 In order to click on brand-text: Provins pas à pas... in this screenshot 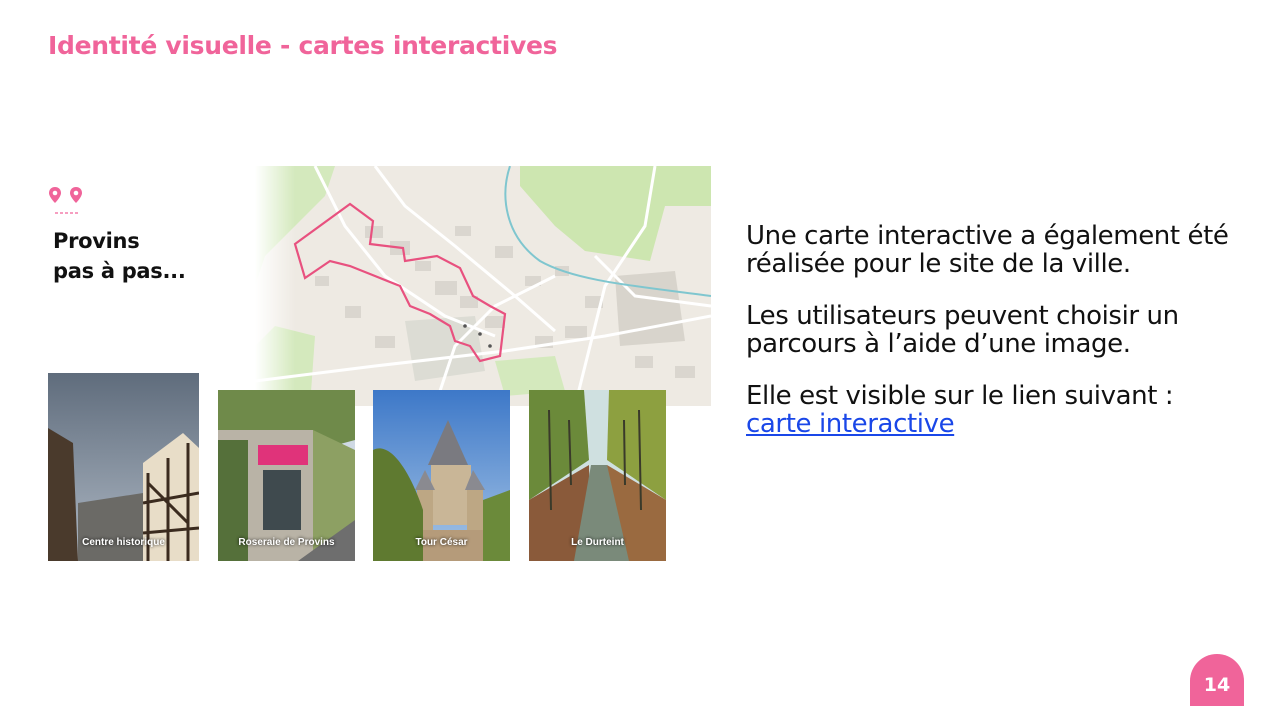, I will do `click(119, 256)`.